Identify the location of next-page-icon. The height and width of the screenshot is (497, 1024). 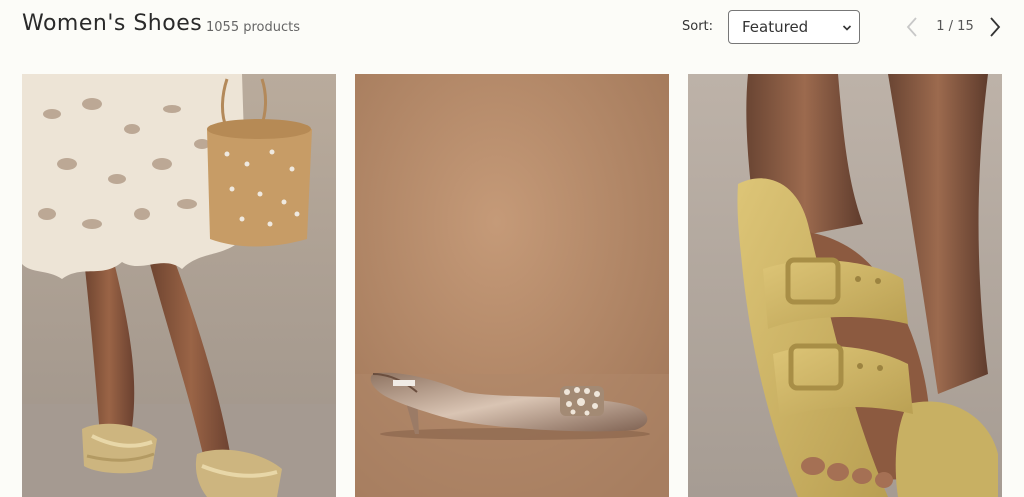
(995, 27).